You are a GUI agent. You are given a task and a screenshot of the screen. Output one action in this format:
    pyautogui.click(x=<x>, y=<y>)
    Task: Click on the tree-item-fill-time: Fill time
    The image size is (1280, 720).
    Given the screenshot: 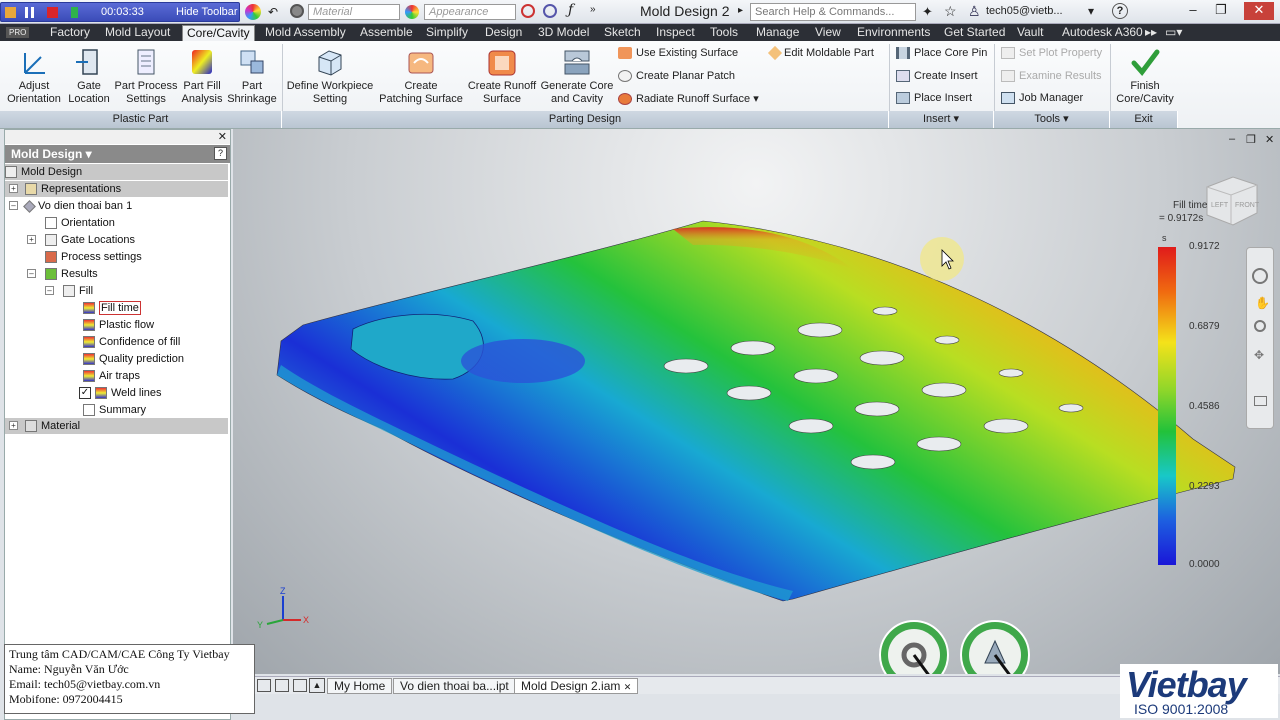 What is the action you would take?
    pyautogui.click(x=112, y=308)
    